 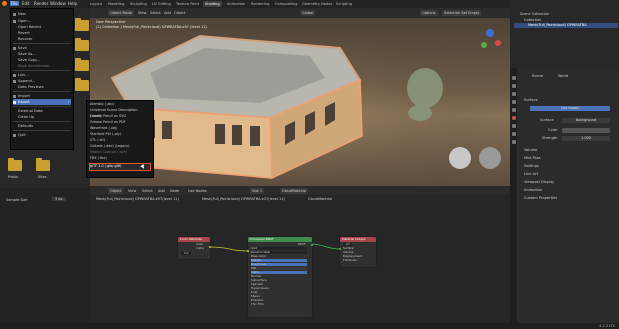 What do you see at coordinates (530, 150) in the screenshot?
I see `panel-volume: Volume` at bounding box center [530, 150].